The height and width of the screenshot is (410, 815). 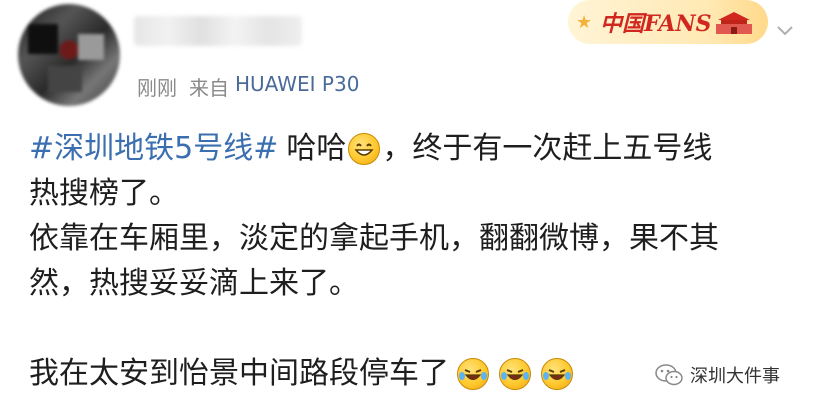 What do you see at coordinates (218, 31) in the screenshot?
I see `username-blurred` at bounding box center [218, 31].